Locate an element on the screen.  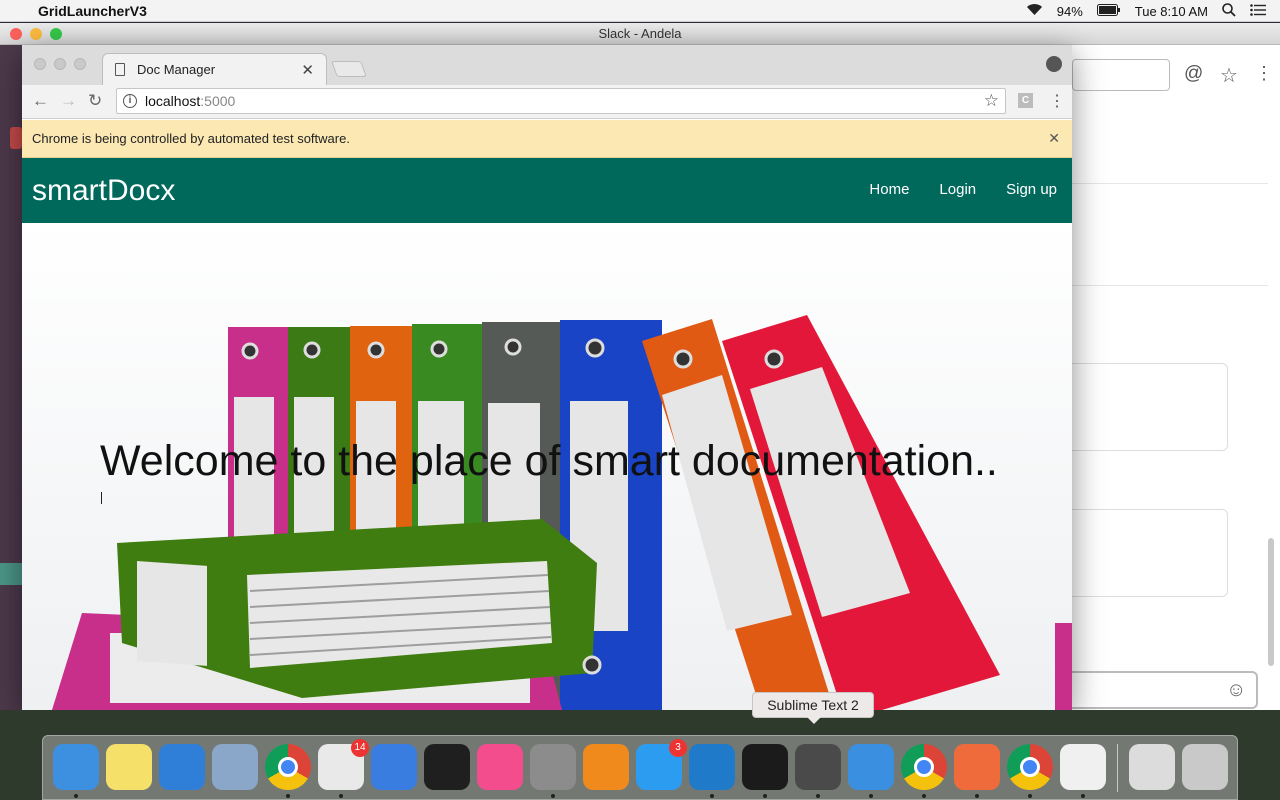
nav-login-link: Login is located at coordinates (957, 189).